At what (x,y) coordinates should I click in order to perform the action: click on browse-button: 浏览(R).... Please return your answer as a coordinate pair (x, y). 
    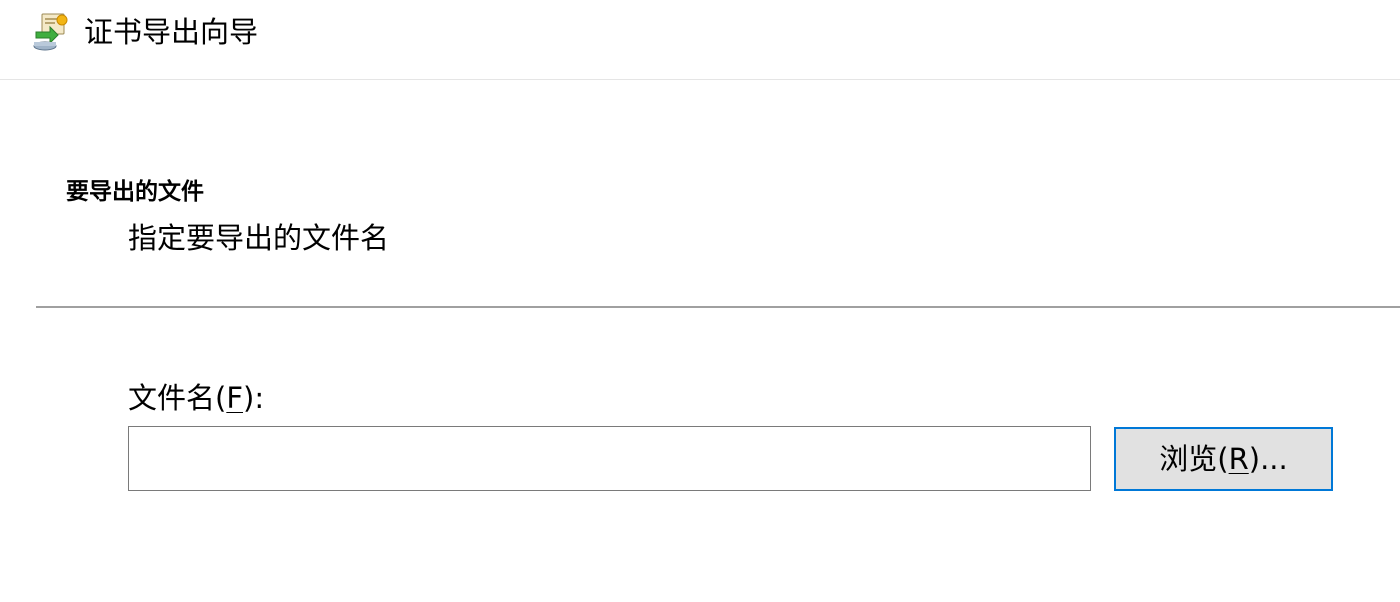
    Looking at the image, I should click on (1223, 459).